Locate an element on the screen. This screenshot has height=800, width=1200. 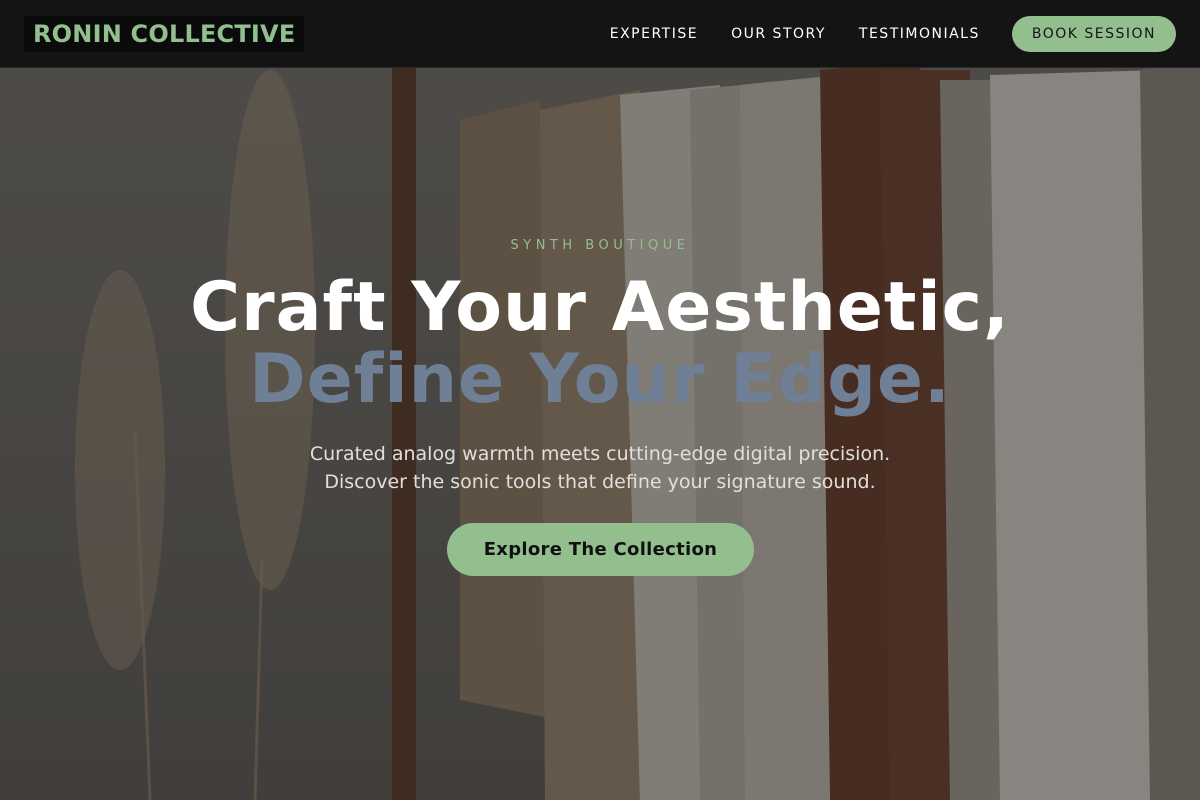
explore-collection-button: Explore The Collection is located at coordinates (600, 549).